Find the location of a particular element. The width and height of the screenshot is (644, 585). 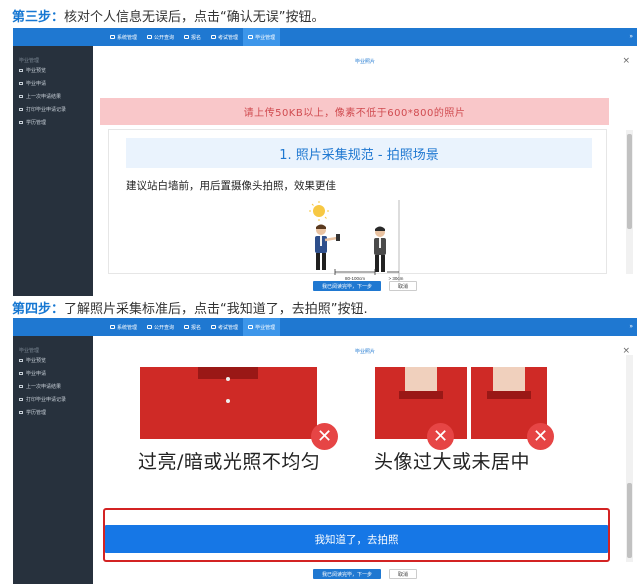

section-title: 1. 照片采集规范 - 拍照场景 is located at coordinates (359, 153).